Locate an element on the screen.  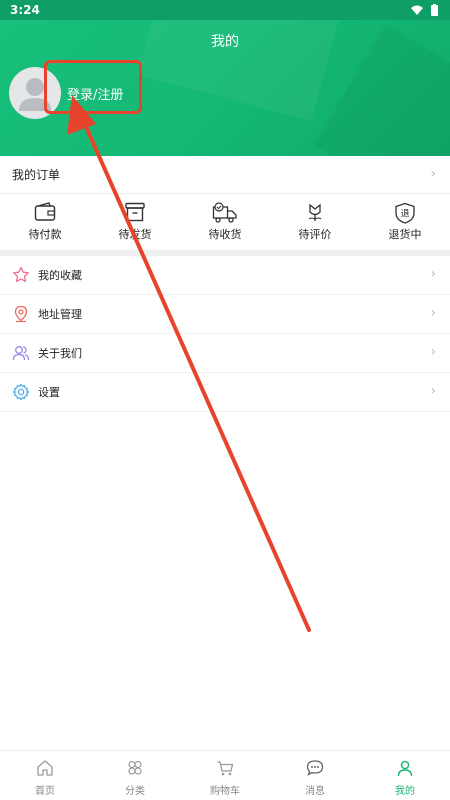
order-pending-receipt: 待收货 is located at coordinates (225, 222).